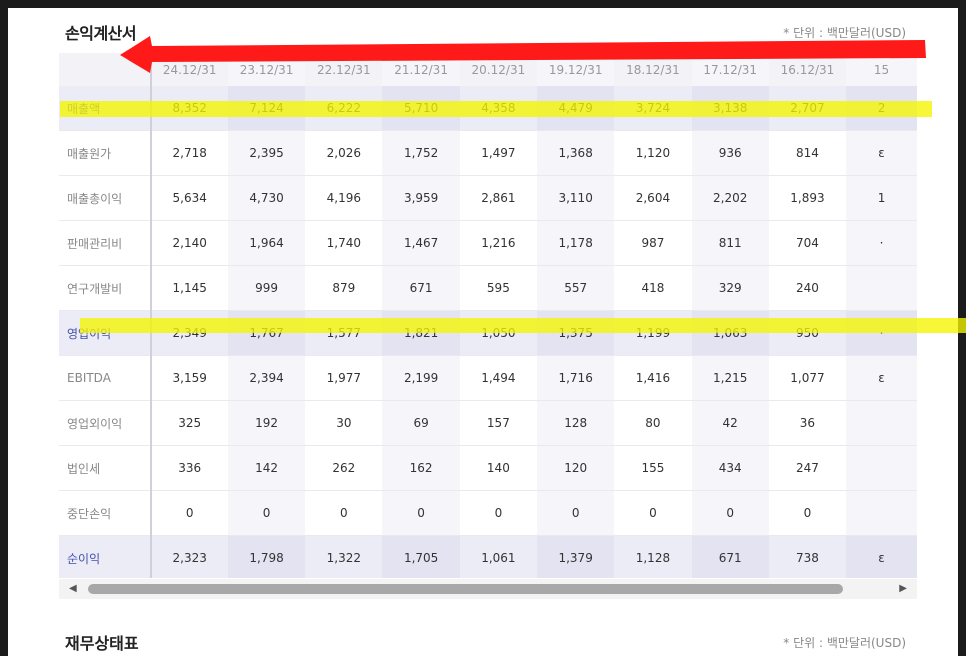 The image size is (966, 656). I want to click on table-cell: 36, so click(807, 423).